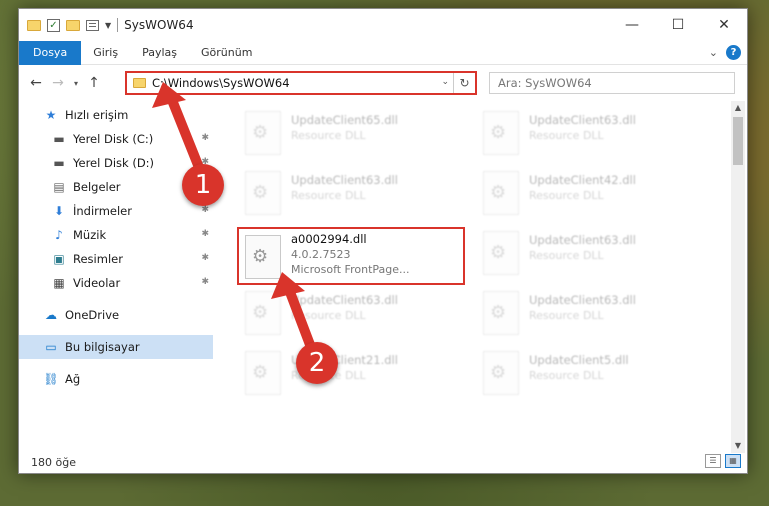 Image resolution: width=769 pixels, height=506 pixels. Describe the element at coordinates (725, 52) in the screenshot. I see `ribbon-right: ⌄ ?` at that location.